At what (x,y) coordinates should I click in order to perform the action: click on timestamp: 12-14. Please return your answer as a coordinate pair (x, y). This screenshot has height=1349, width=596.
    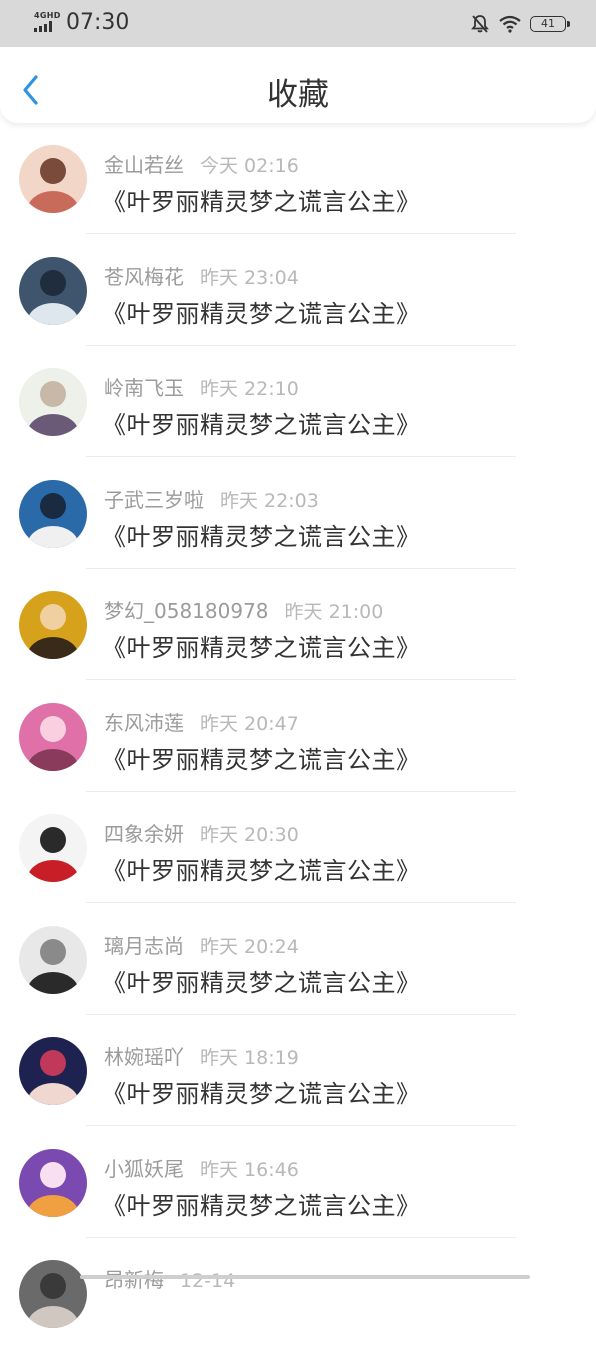
    Looking at the image, I should click on (208, 1281).